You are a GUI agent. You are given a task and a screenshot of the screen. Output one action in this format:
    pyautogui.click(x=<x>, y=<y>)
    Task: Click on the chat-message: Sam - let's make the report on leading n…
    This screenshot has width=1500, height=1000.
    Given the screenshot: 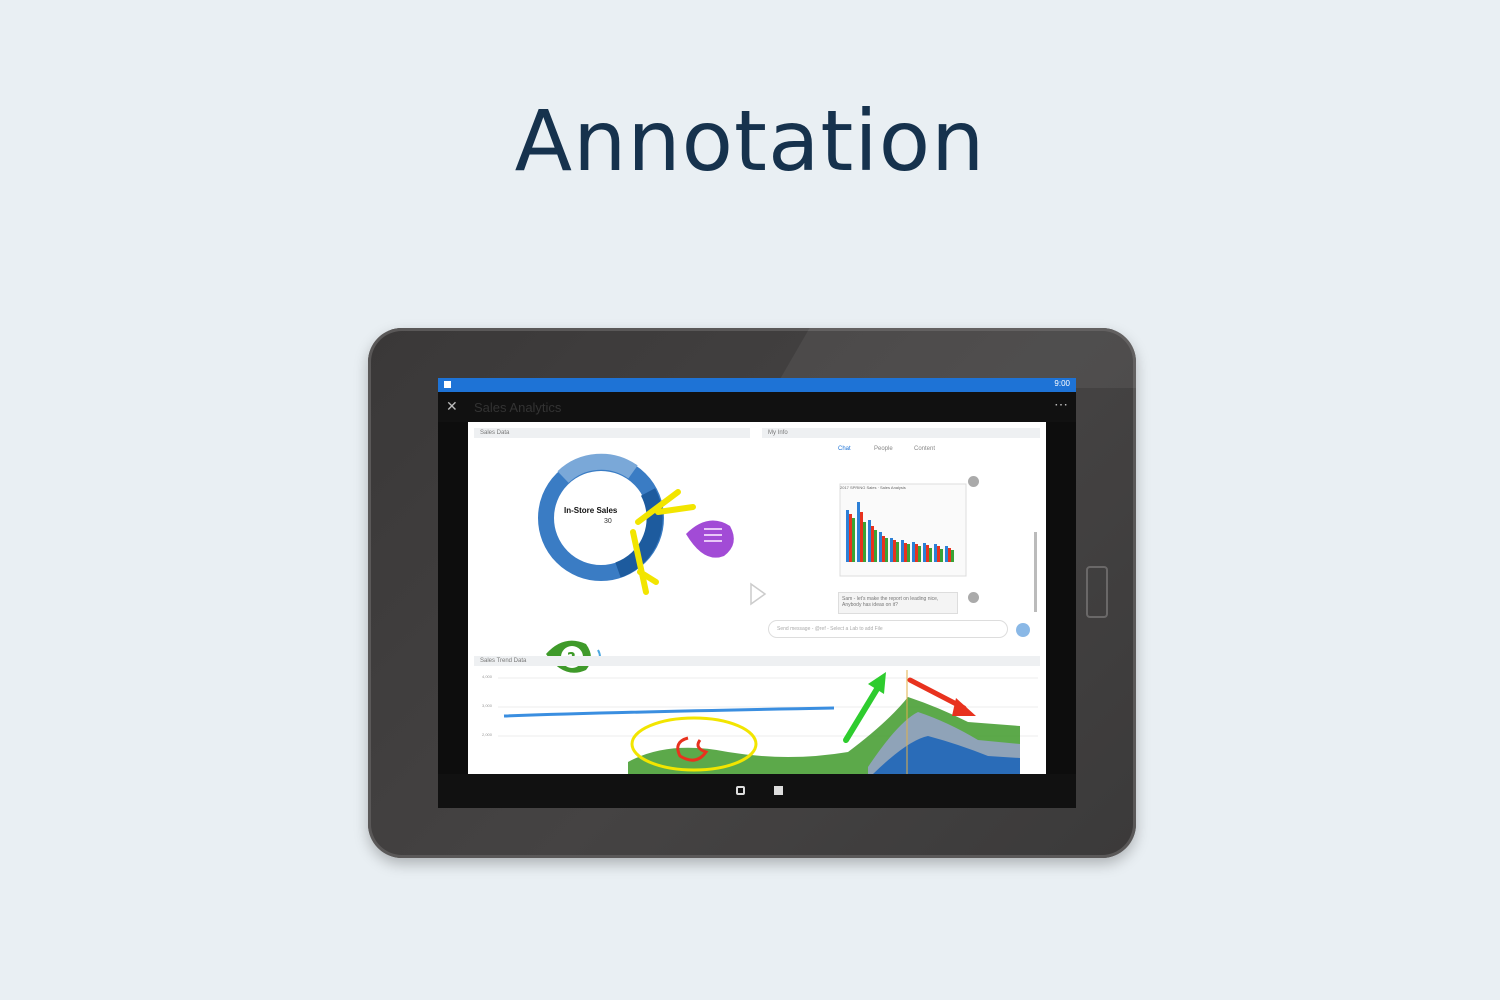 What is the action you would take?
    pyautogui.click(x=898, y=603)
    